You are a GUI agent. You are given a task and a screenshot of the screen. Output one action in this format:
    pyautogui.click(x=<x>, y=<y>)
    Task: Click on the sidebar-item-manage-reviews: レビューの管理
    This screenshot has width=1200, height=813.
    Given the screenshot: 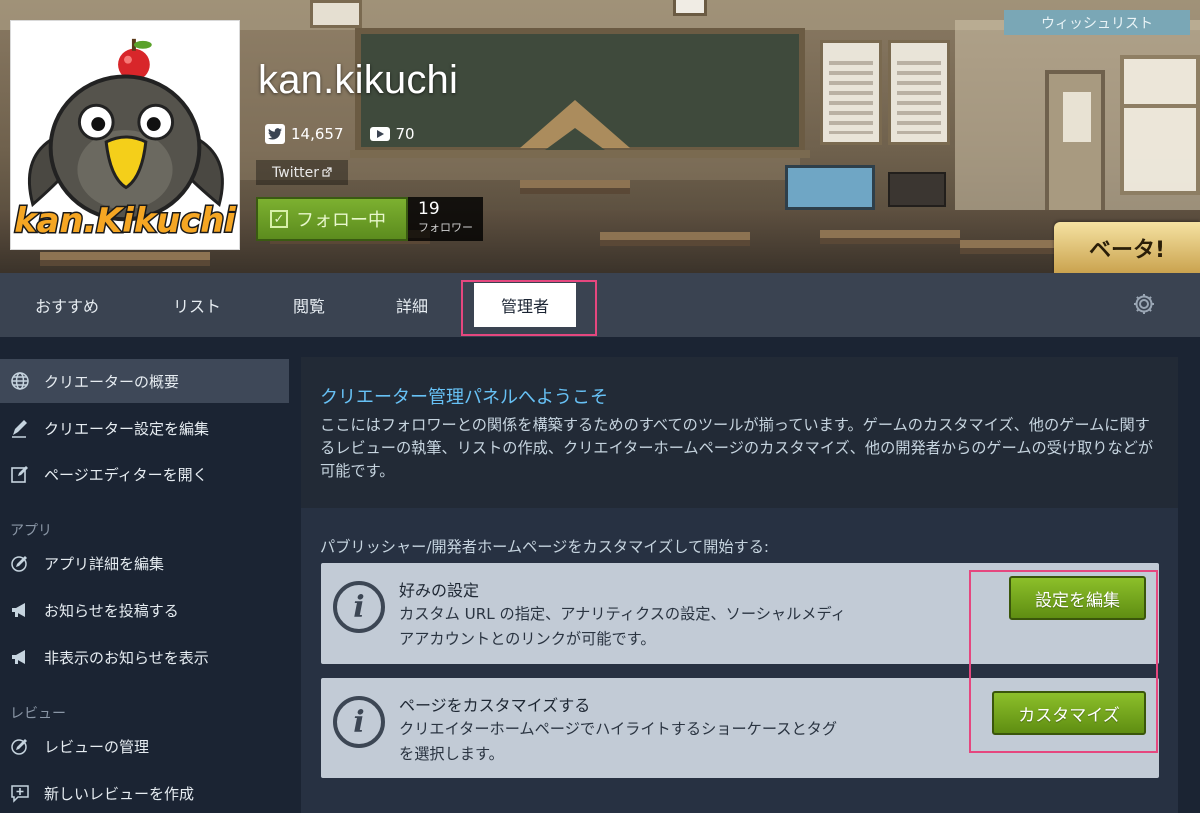 What is the action you would take?
    pyautogui.click(x=144, y=746)
    